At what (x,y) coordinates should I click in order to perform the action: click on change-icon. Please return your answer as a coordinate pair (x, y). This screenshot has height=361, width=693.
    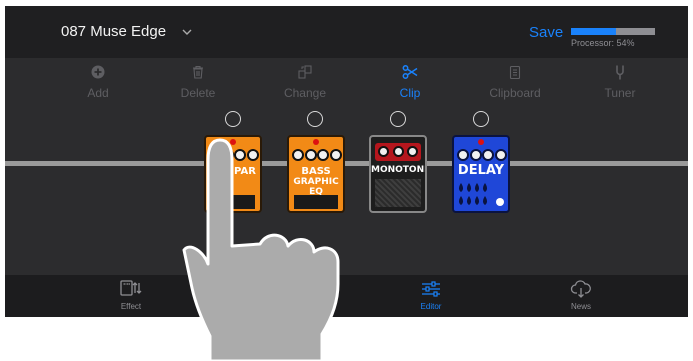
    Looking at the image, I should click on (305, 74).